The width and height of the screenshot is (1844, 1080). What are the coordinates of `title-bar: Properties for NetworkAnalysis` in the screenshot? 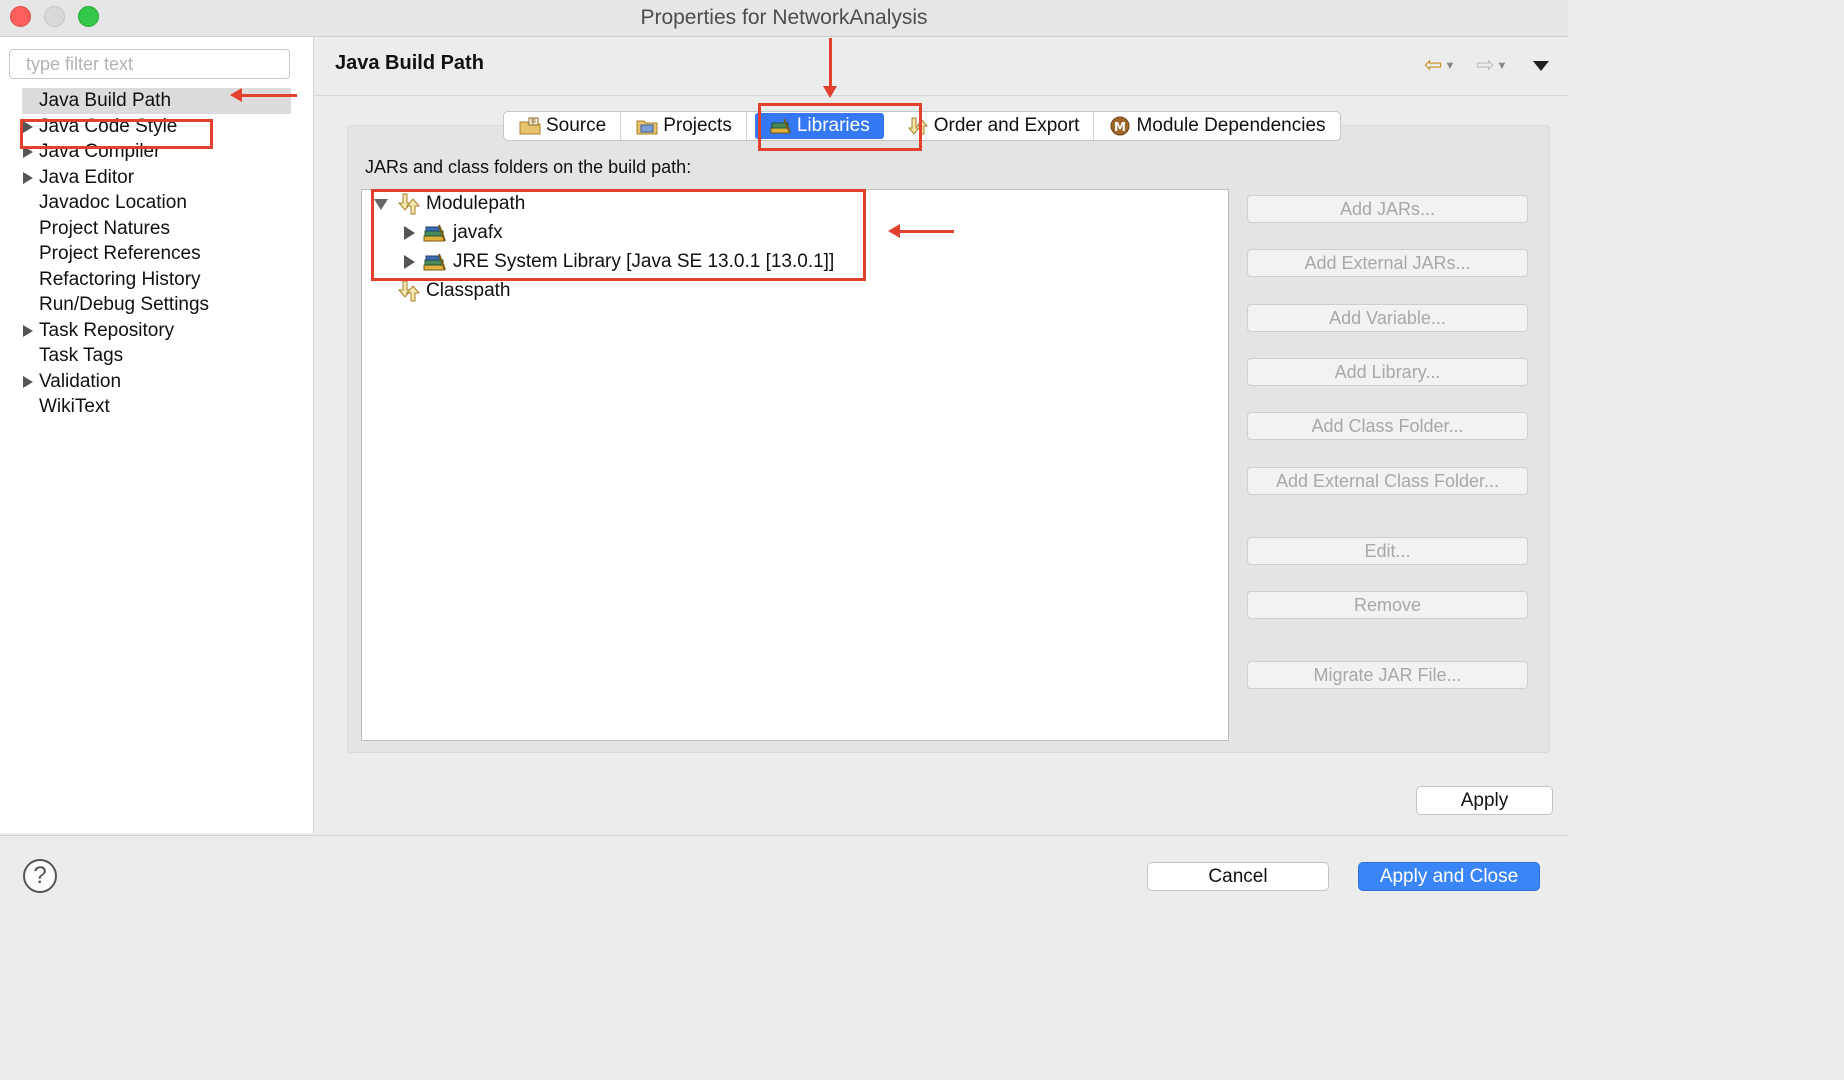 It's located at (784, 18).